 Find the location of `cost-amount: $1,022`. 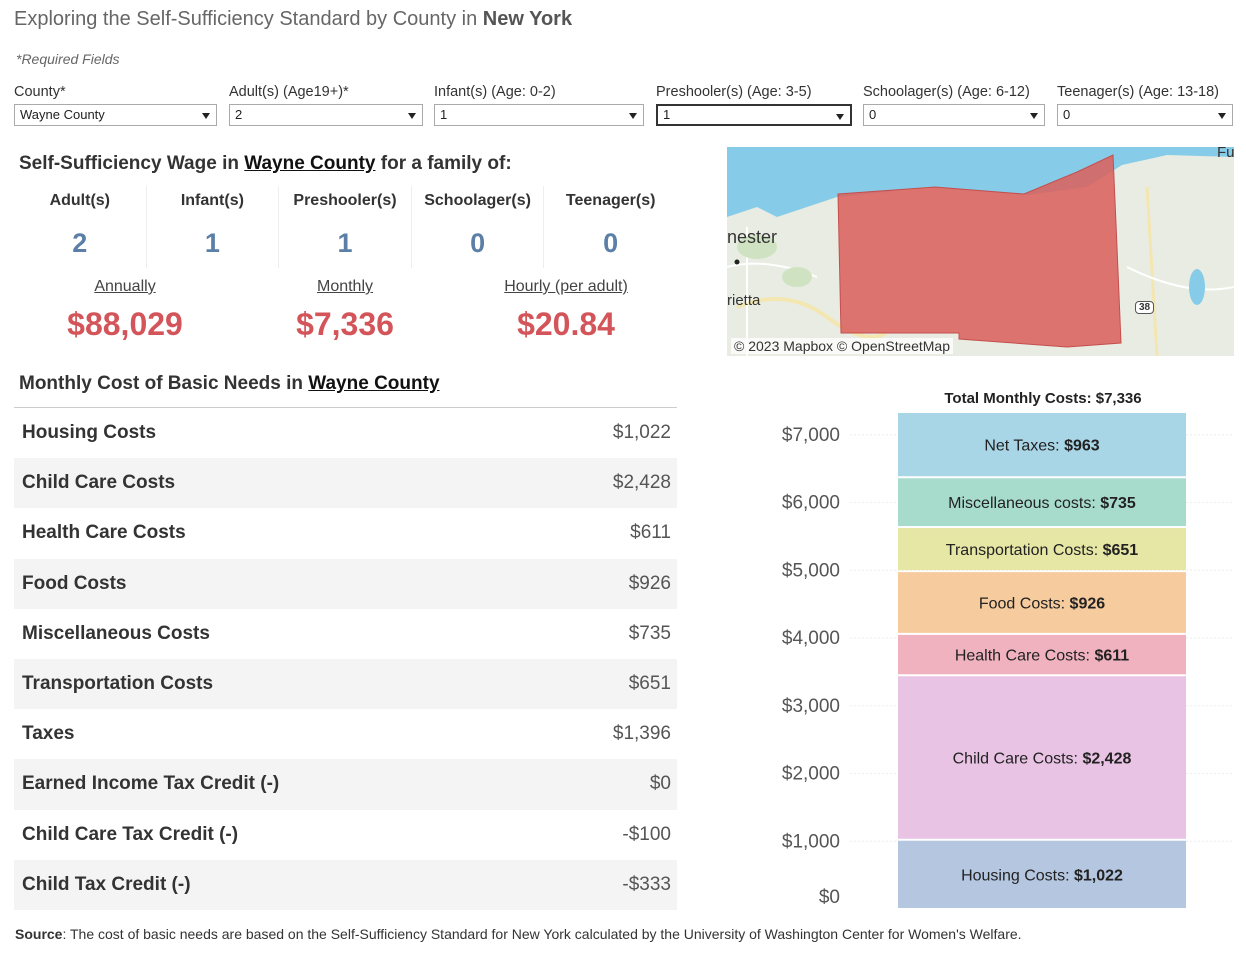

cost-amount: $1,022 is located at coordinates (641, 433).